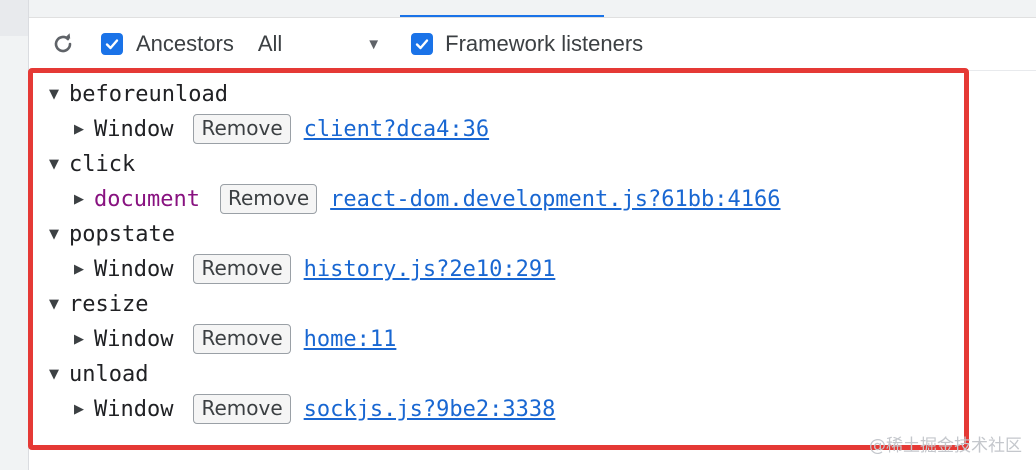 The image size is (1036, 470). Describe the element at coordinates (14, 235) in the screenshot. I see `left-gutter` at that location.